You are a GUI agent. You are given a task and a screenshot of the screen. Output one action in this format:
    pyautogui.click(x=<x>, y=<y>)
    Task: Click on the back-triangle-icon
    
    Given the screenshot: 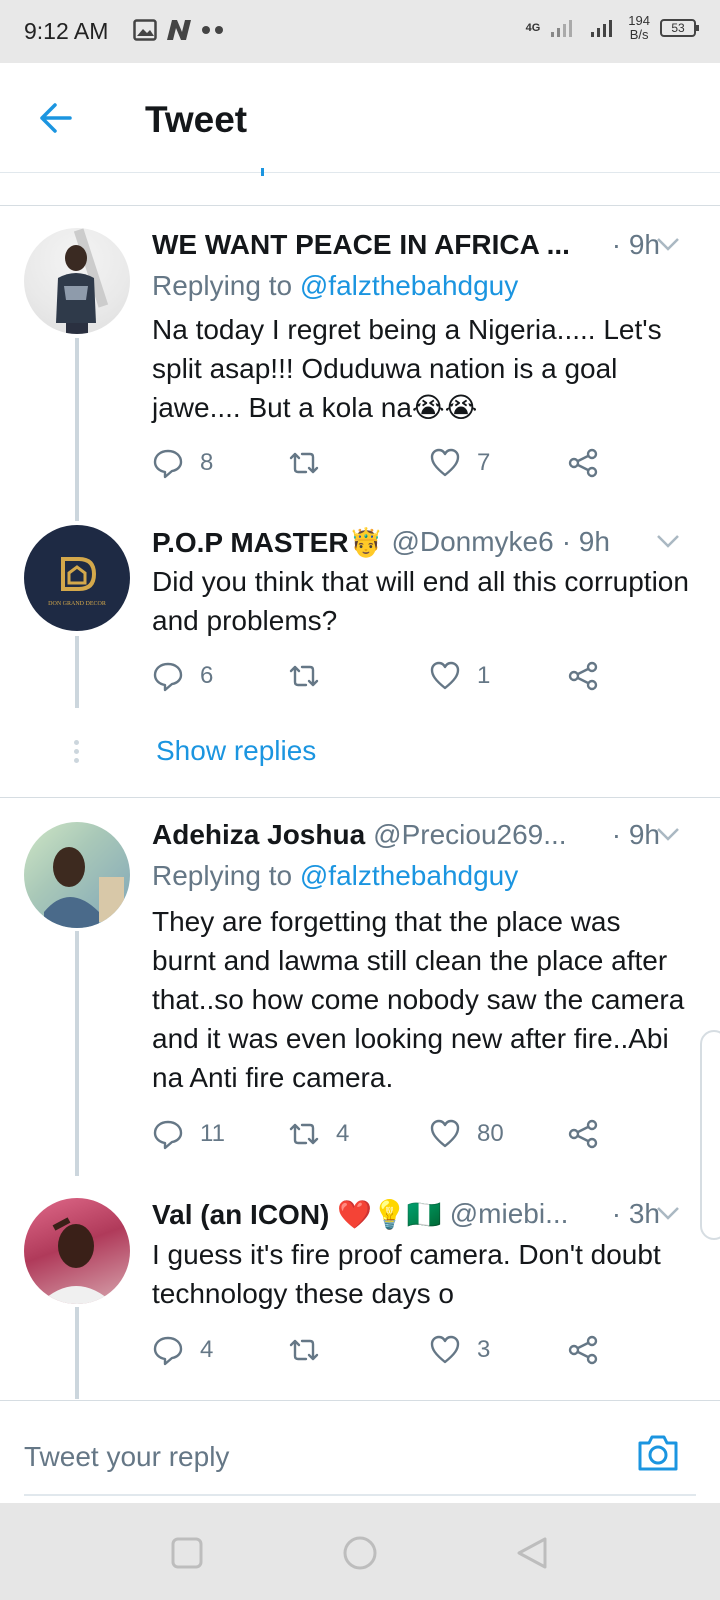 What is the action you would take?
    pyautogui.click(x=532, y=1553)
    